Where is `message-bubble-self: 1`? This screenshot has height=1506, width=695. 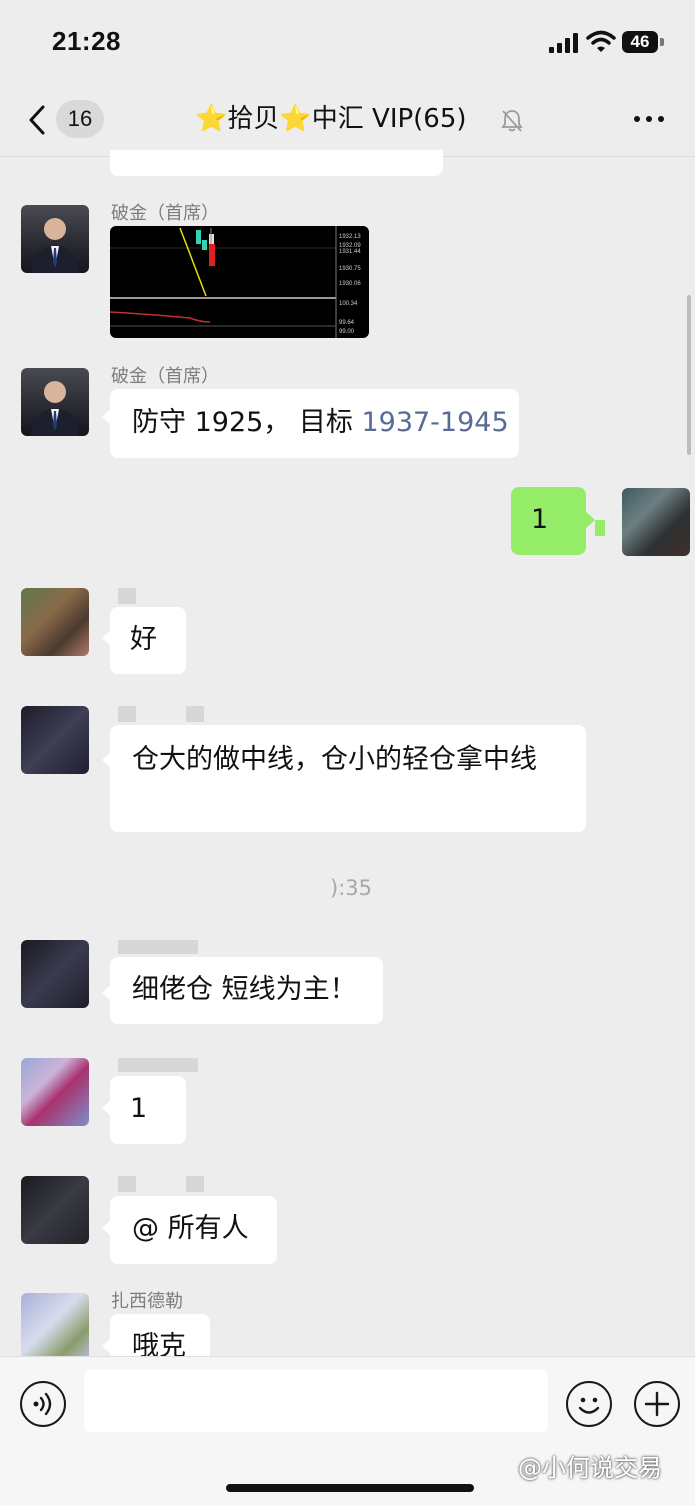
message-bubble-self: 1 is located at coordinates (548, 521).